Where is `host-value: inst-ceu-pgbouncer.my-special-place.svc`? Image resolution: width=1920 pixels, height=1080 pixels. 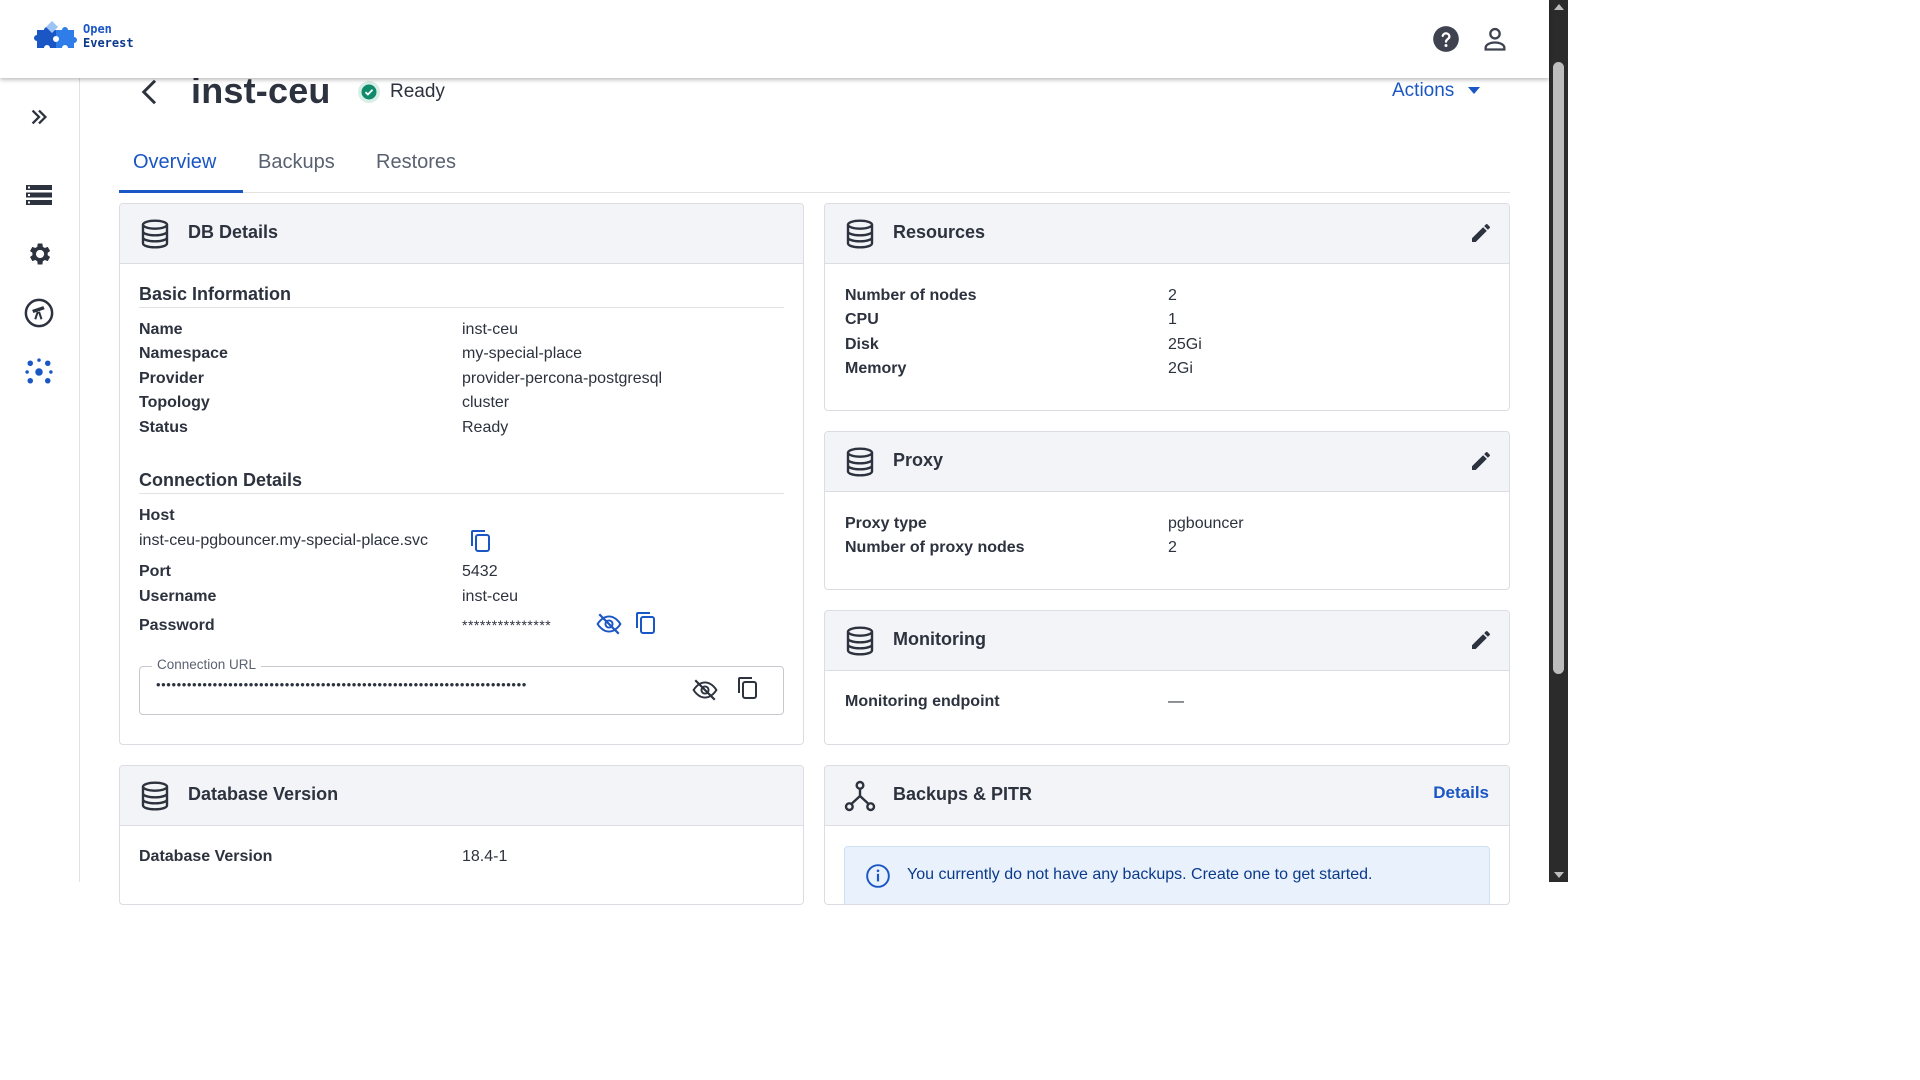
host-value: inst-ceu-pgbouncer.my-special-place.svc is located at coordinates (284, 540).